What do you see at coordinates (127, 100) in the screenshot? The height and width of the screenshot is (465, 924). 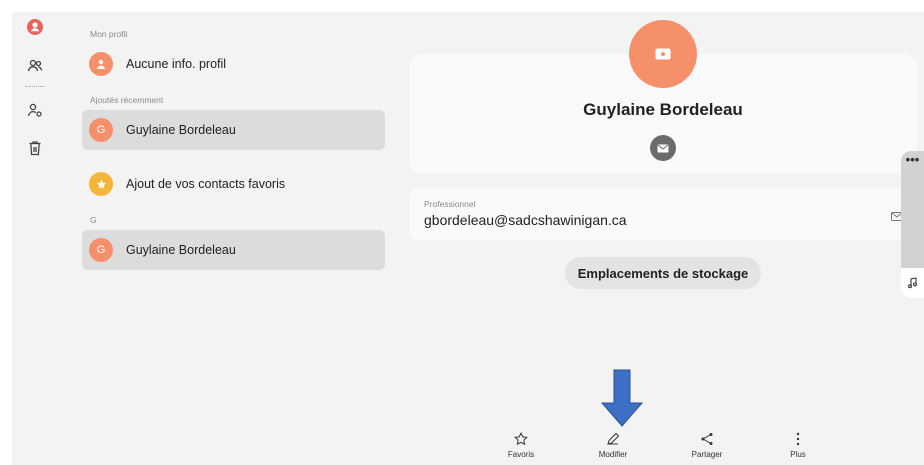 I see `recent-section-label: Ajoutés récemment` at bounding box center [127, 100].